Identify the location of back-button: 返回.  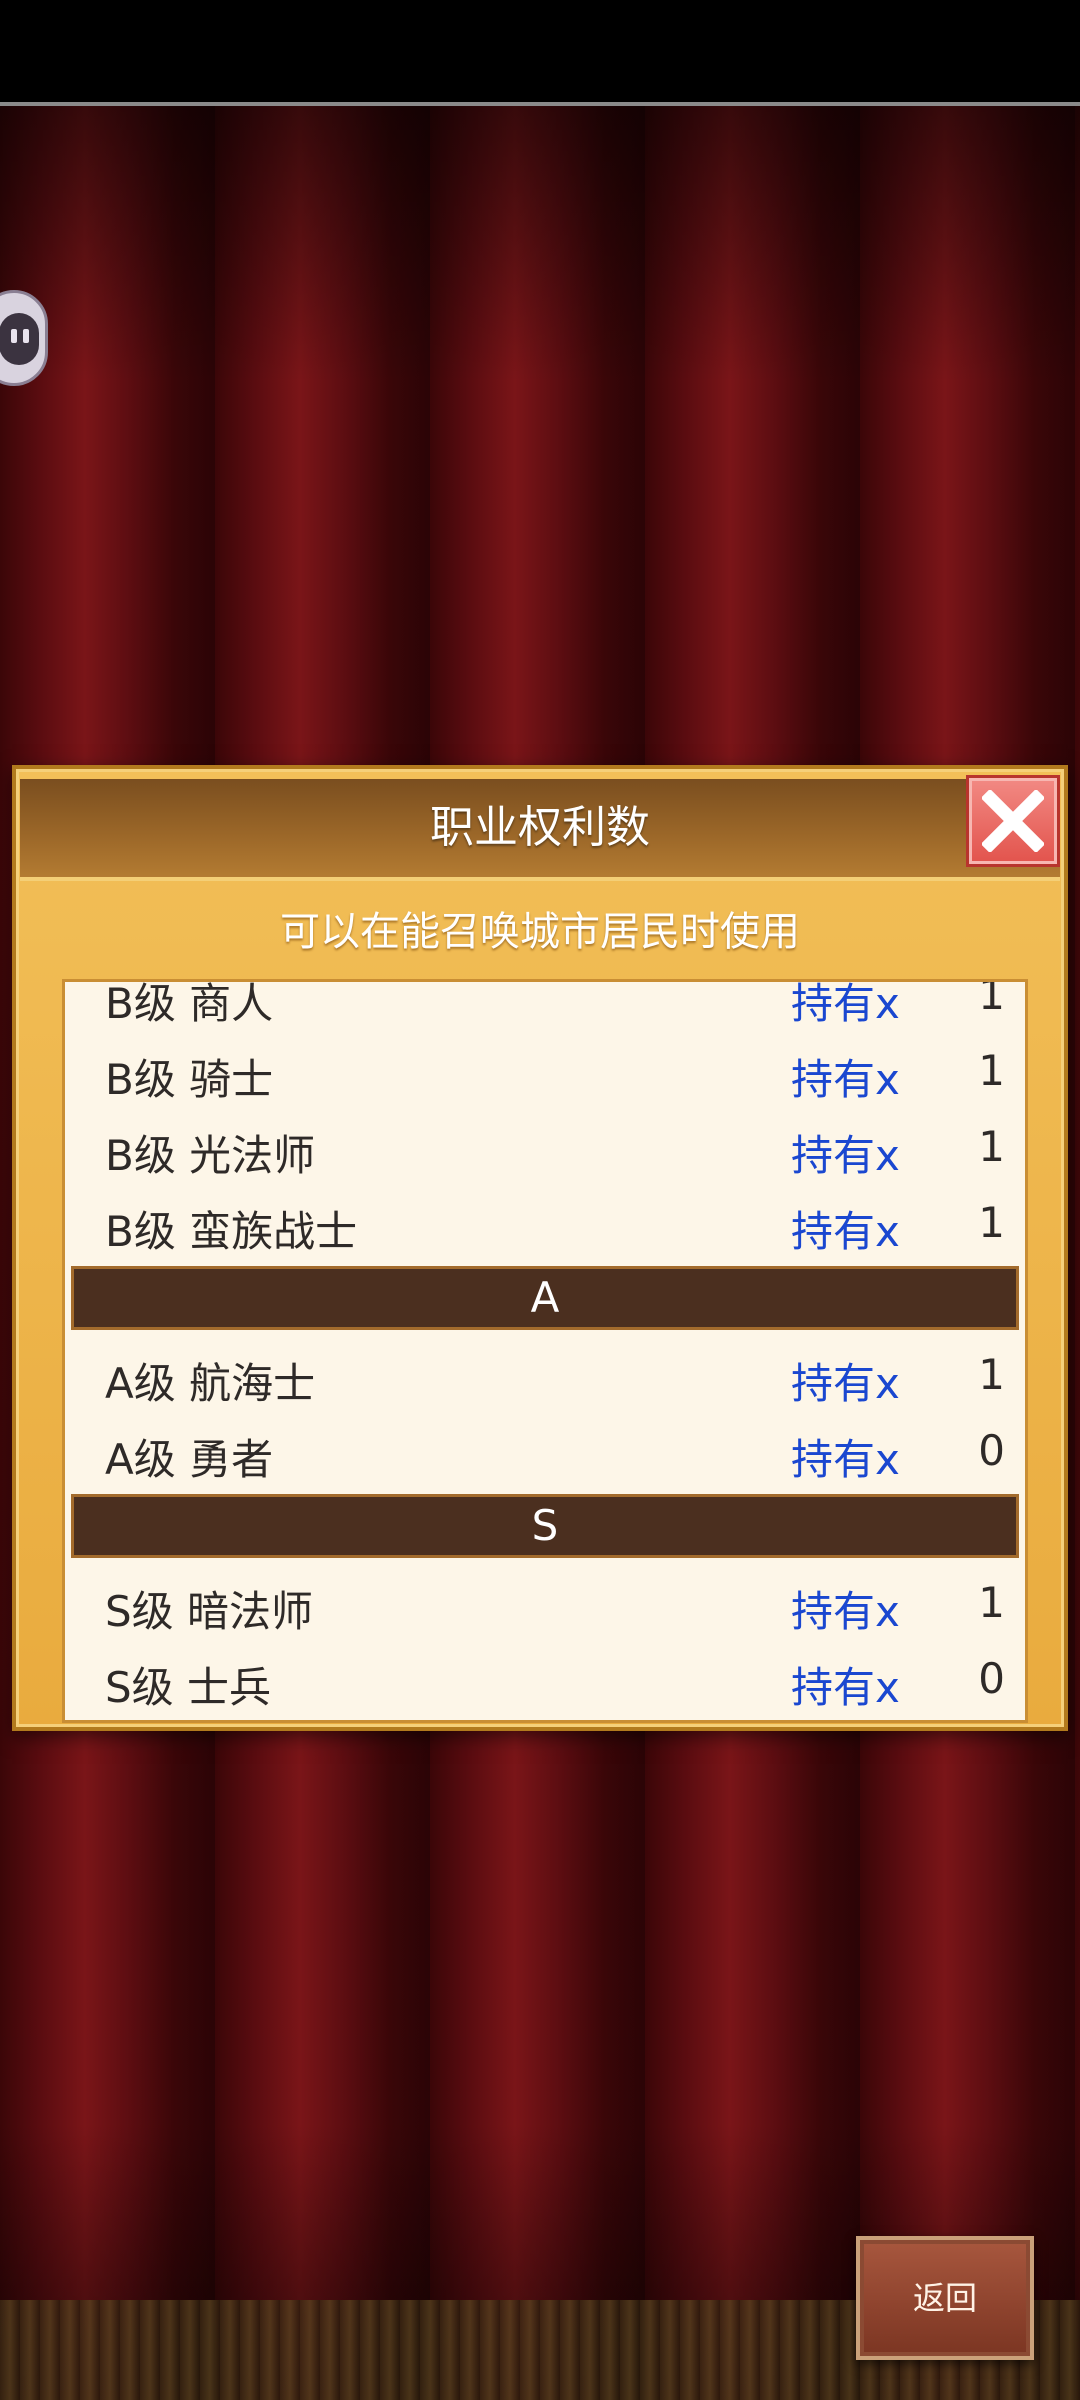
(945, 2298).